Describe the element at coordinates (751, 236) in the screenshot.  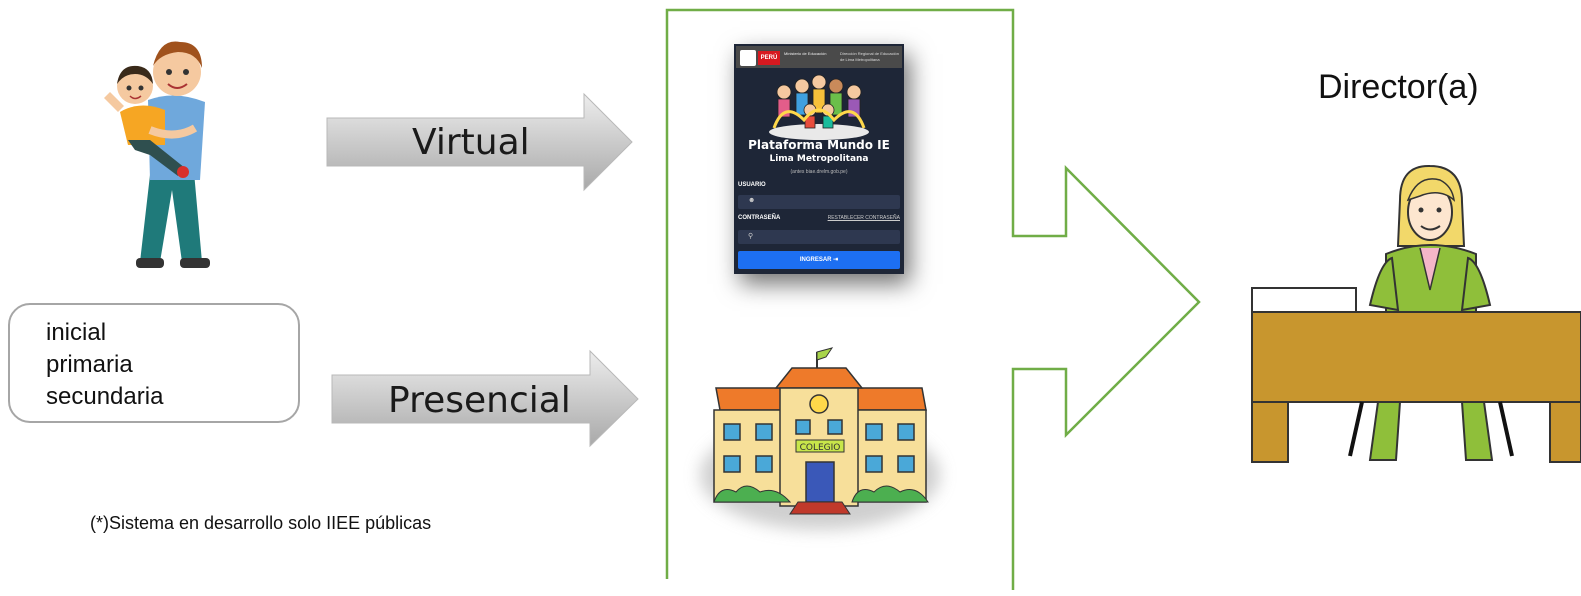
I see `key-icon: ⚲` at that location.